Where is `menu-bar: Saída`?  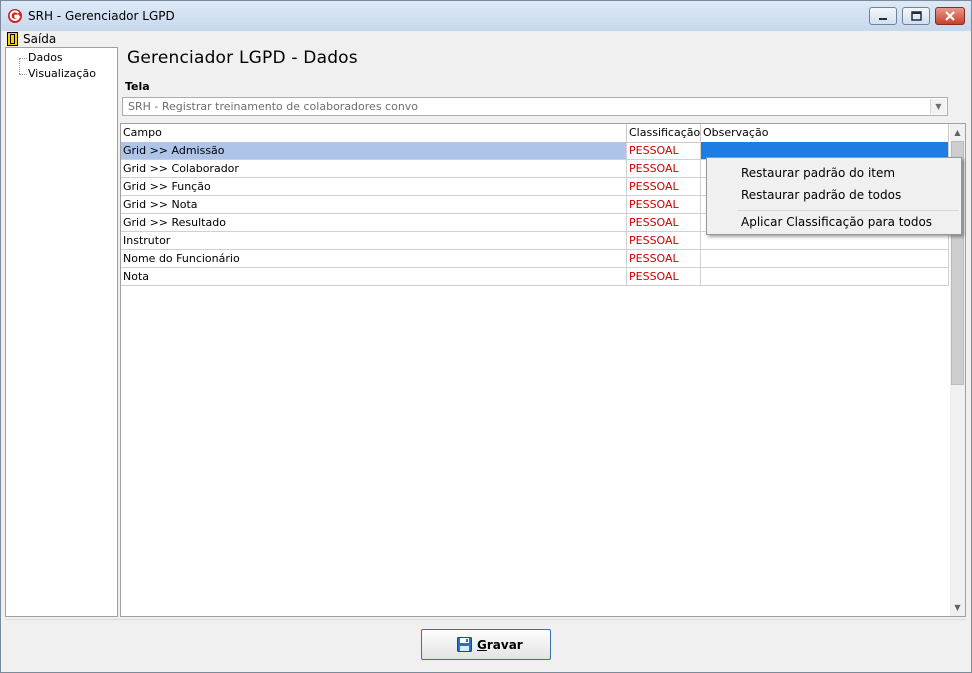 menu-bar: Saída is located at coordinates (486, 39).